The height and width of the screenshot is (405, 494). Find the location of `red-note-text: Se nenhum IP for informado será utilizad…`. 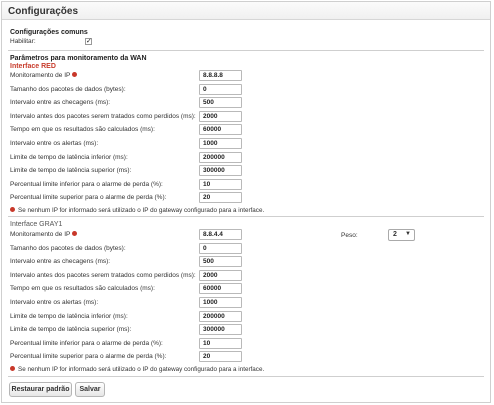

red-note-text: Se nenhum IP for informado será utilizad… is located at coordinates (141, 210).